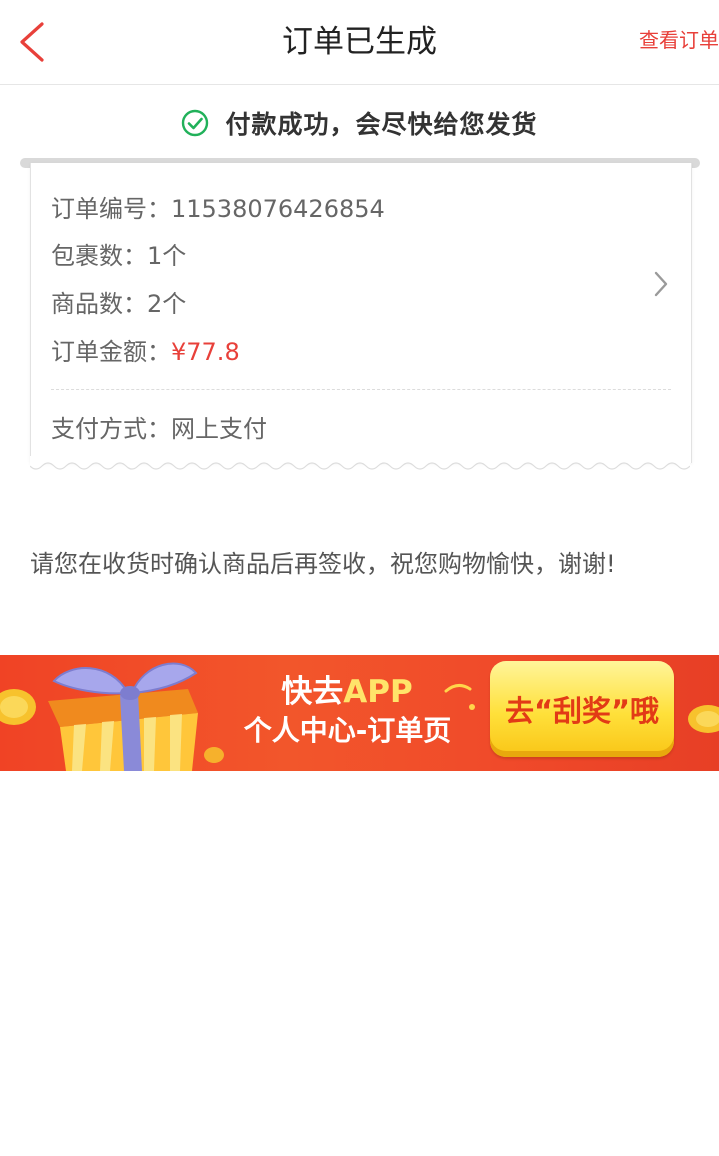 The width and height of the screenshot is (719, 1156). I want to click on banner-headline-prefix: 快去, so click(312, 692).